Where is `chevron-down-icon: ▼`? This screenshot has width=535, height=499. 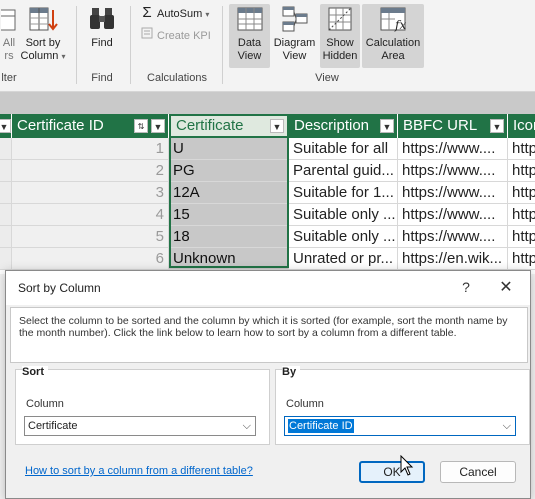
chevron-down-icon: ▼ is located at coordinates (5, 126).